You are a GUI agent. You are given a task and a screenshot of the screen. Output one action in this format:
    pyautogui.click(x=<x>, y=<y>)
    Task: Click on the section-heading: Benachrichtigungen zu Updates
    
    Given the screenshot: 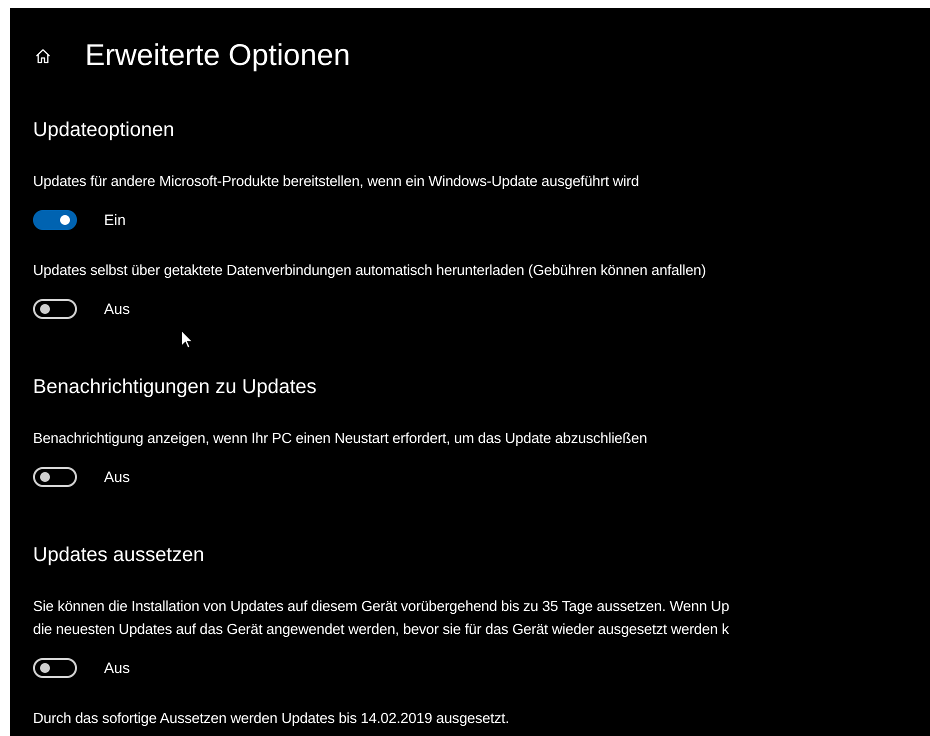 What is the action you would take?
    pyautogui.click(x=175, y=387)
    